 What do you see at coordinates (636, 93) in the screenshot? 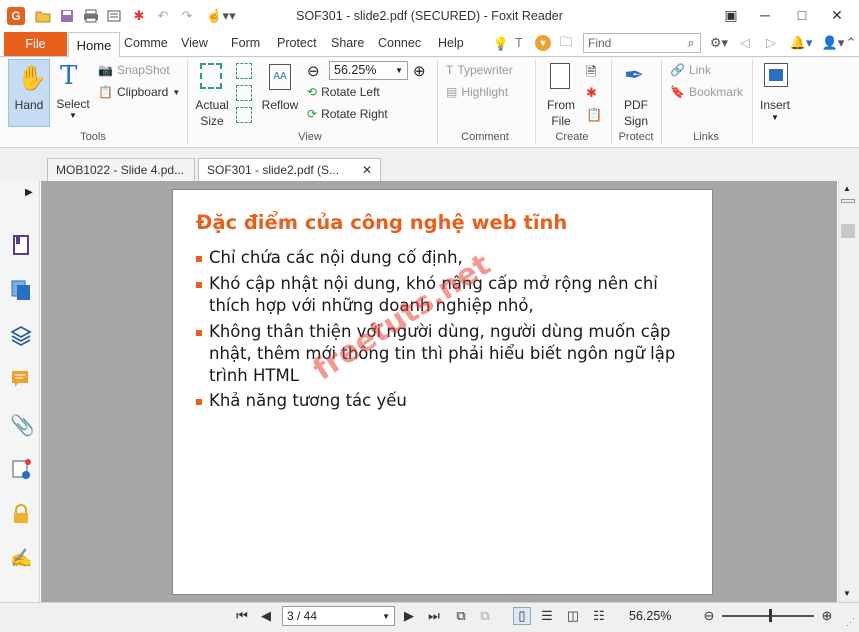
I see `pdf-sign-button: ✒ PDF Sign` at bounding box center [636, 93].